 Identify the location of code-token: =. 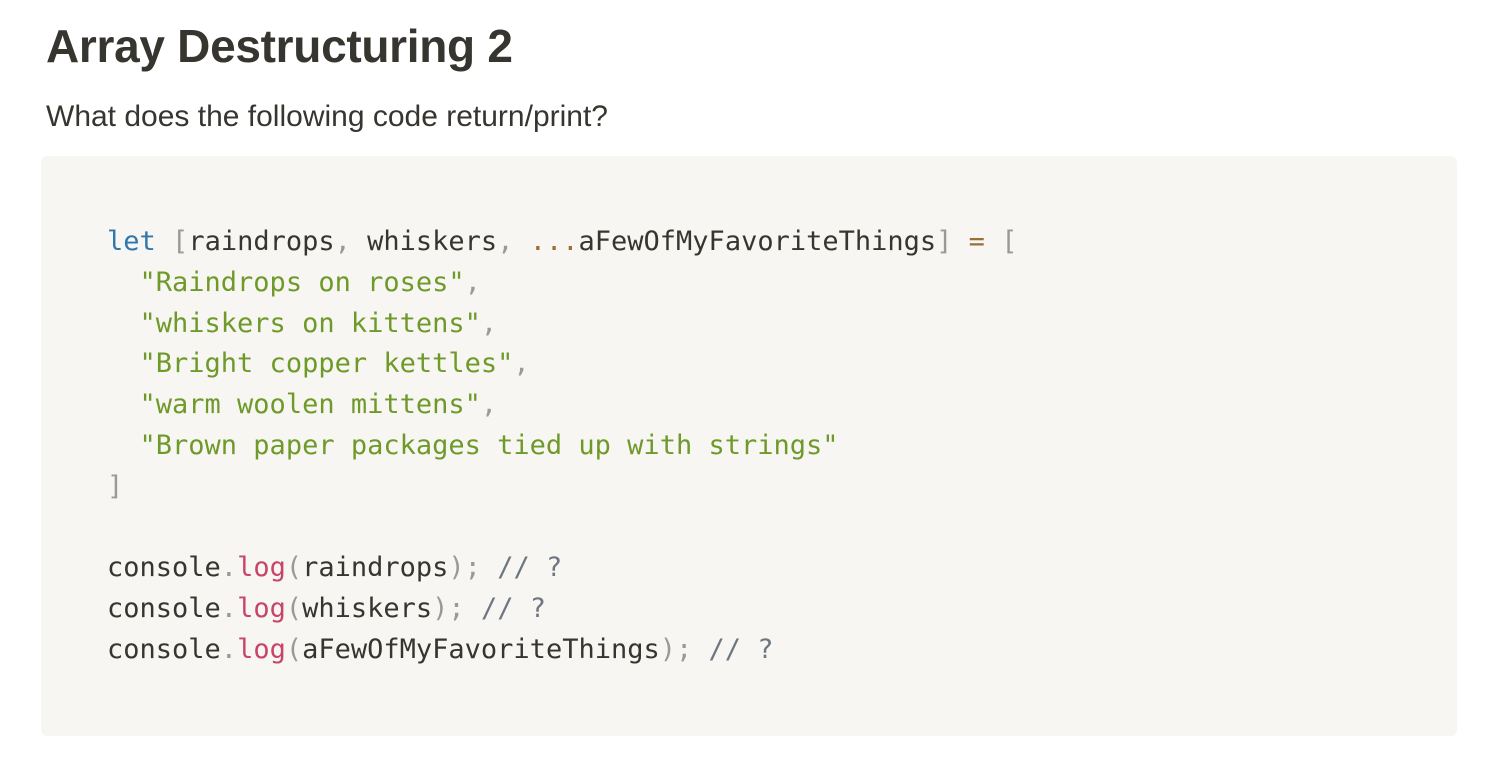
(976, 241).